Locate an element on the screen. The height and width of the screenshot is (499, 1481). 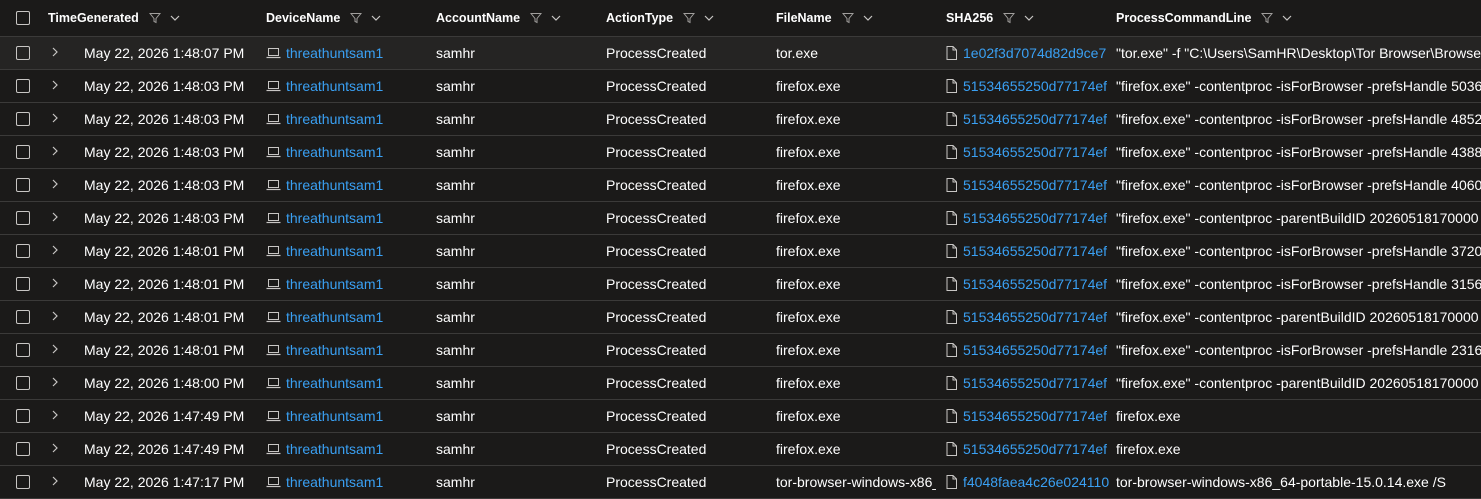
column-header-actiontype: ActionType is located at coordinates (686, 18).